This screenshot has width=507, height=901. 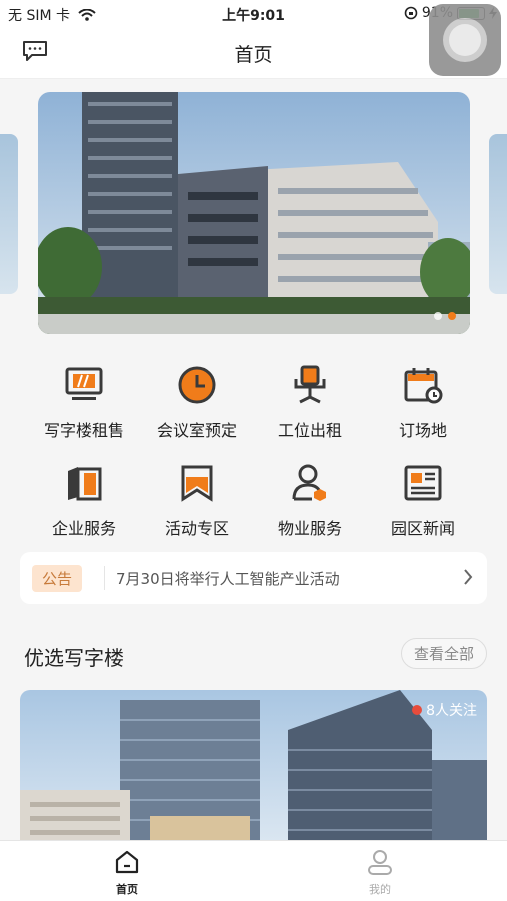 I want to click on grid-item-property: 物业服务, so click(x=310, y=501).